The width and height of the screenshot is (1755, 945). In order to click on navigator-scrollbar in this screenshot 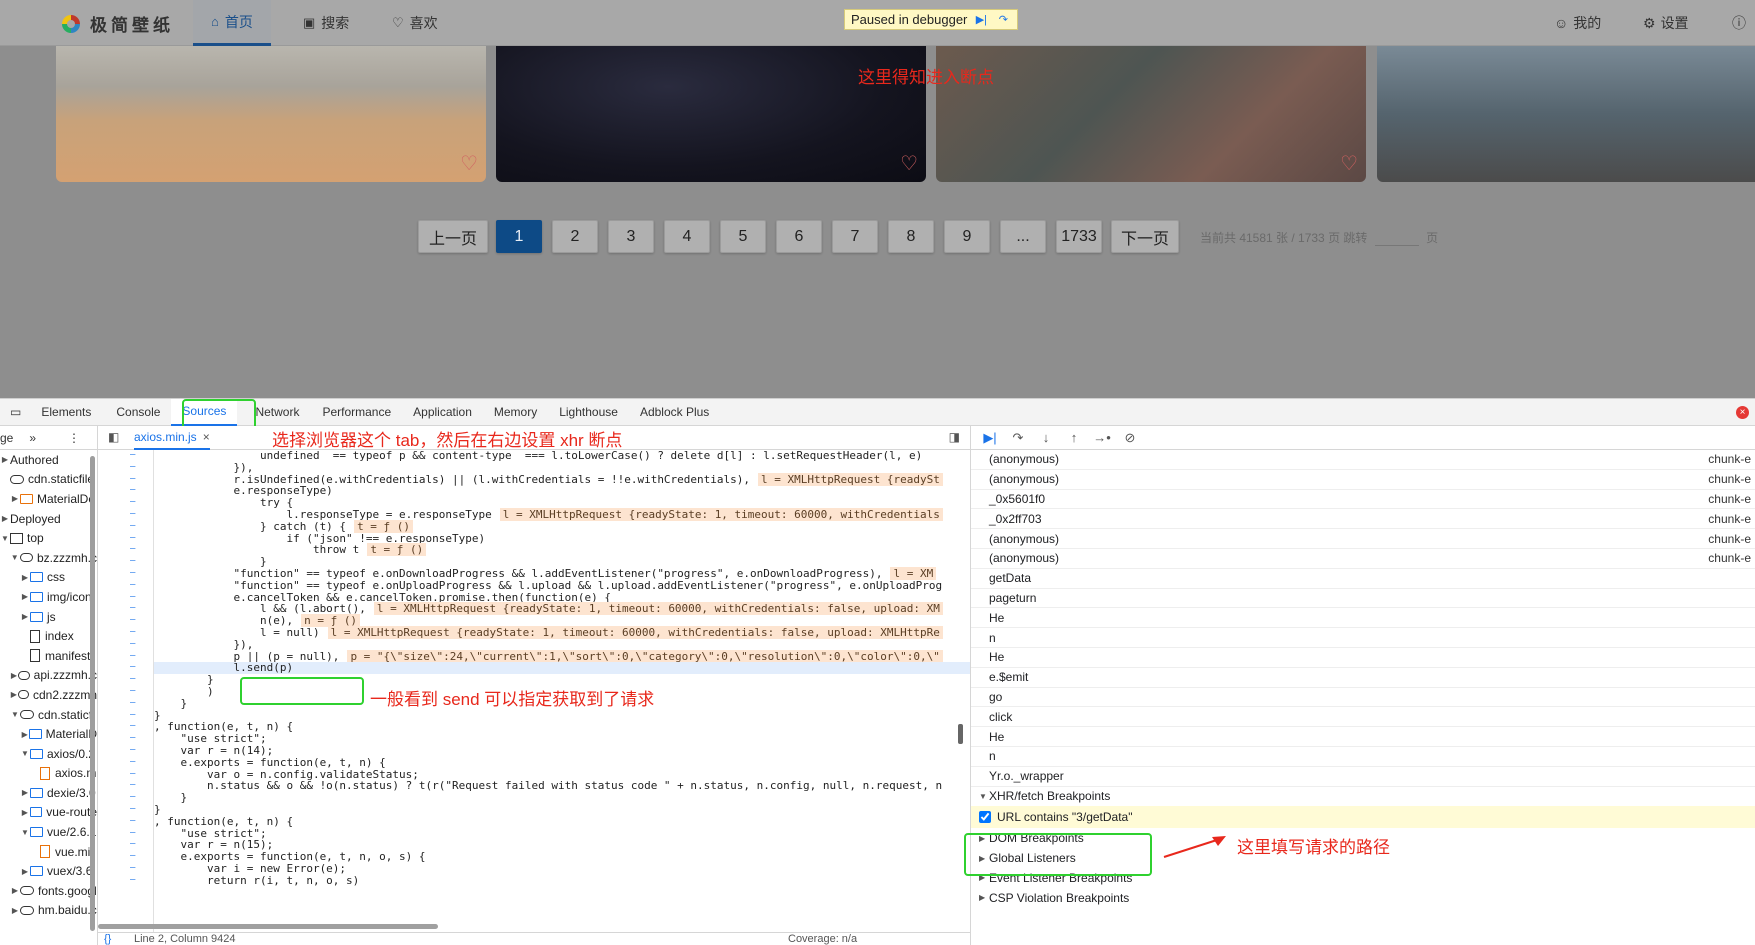, I will do `click(92, 693)`.